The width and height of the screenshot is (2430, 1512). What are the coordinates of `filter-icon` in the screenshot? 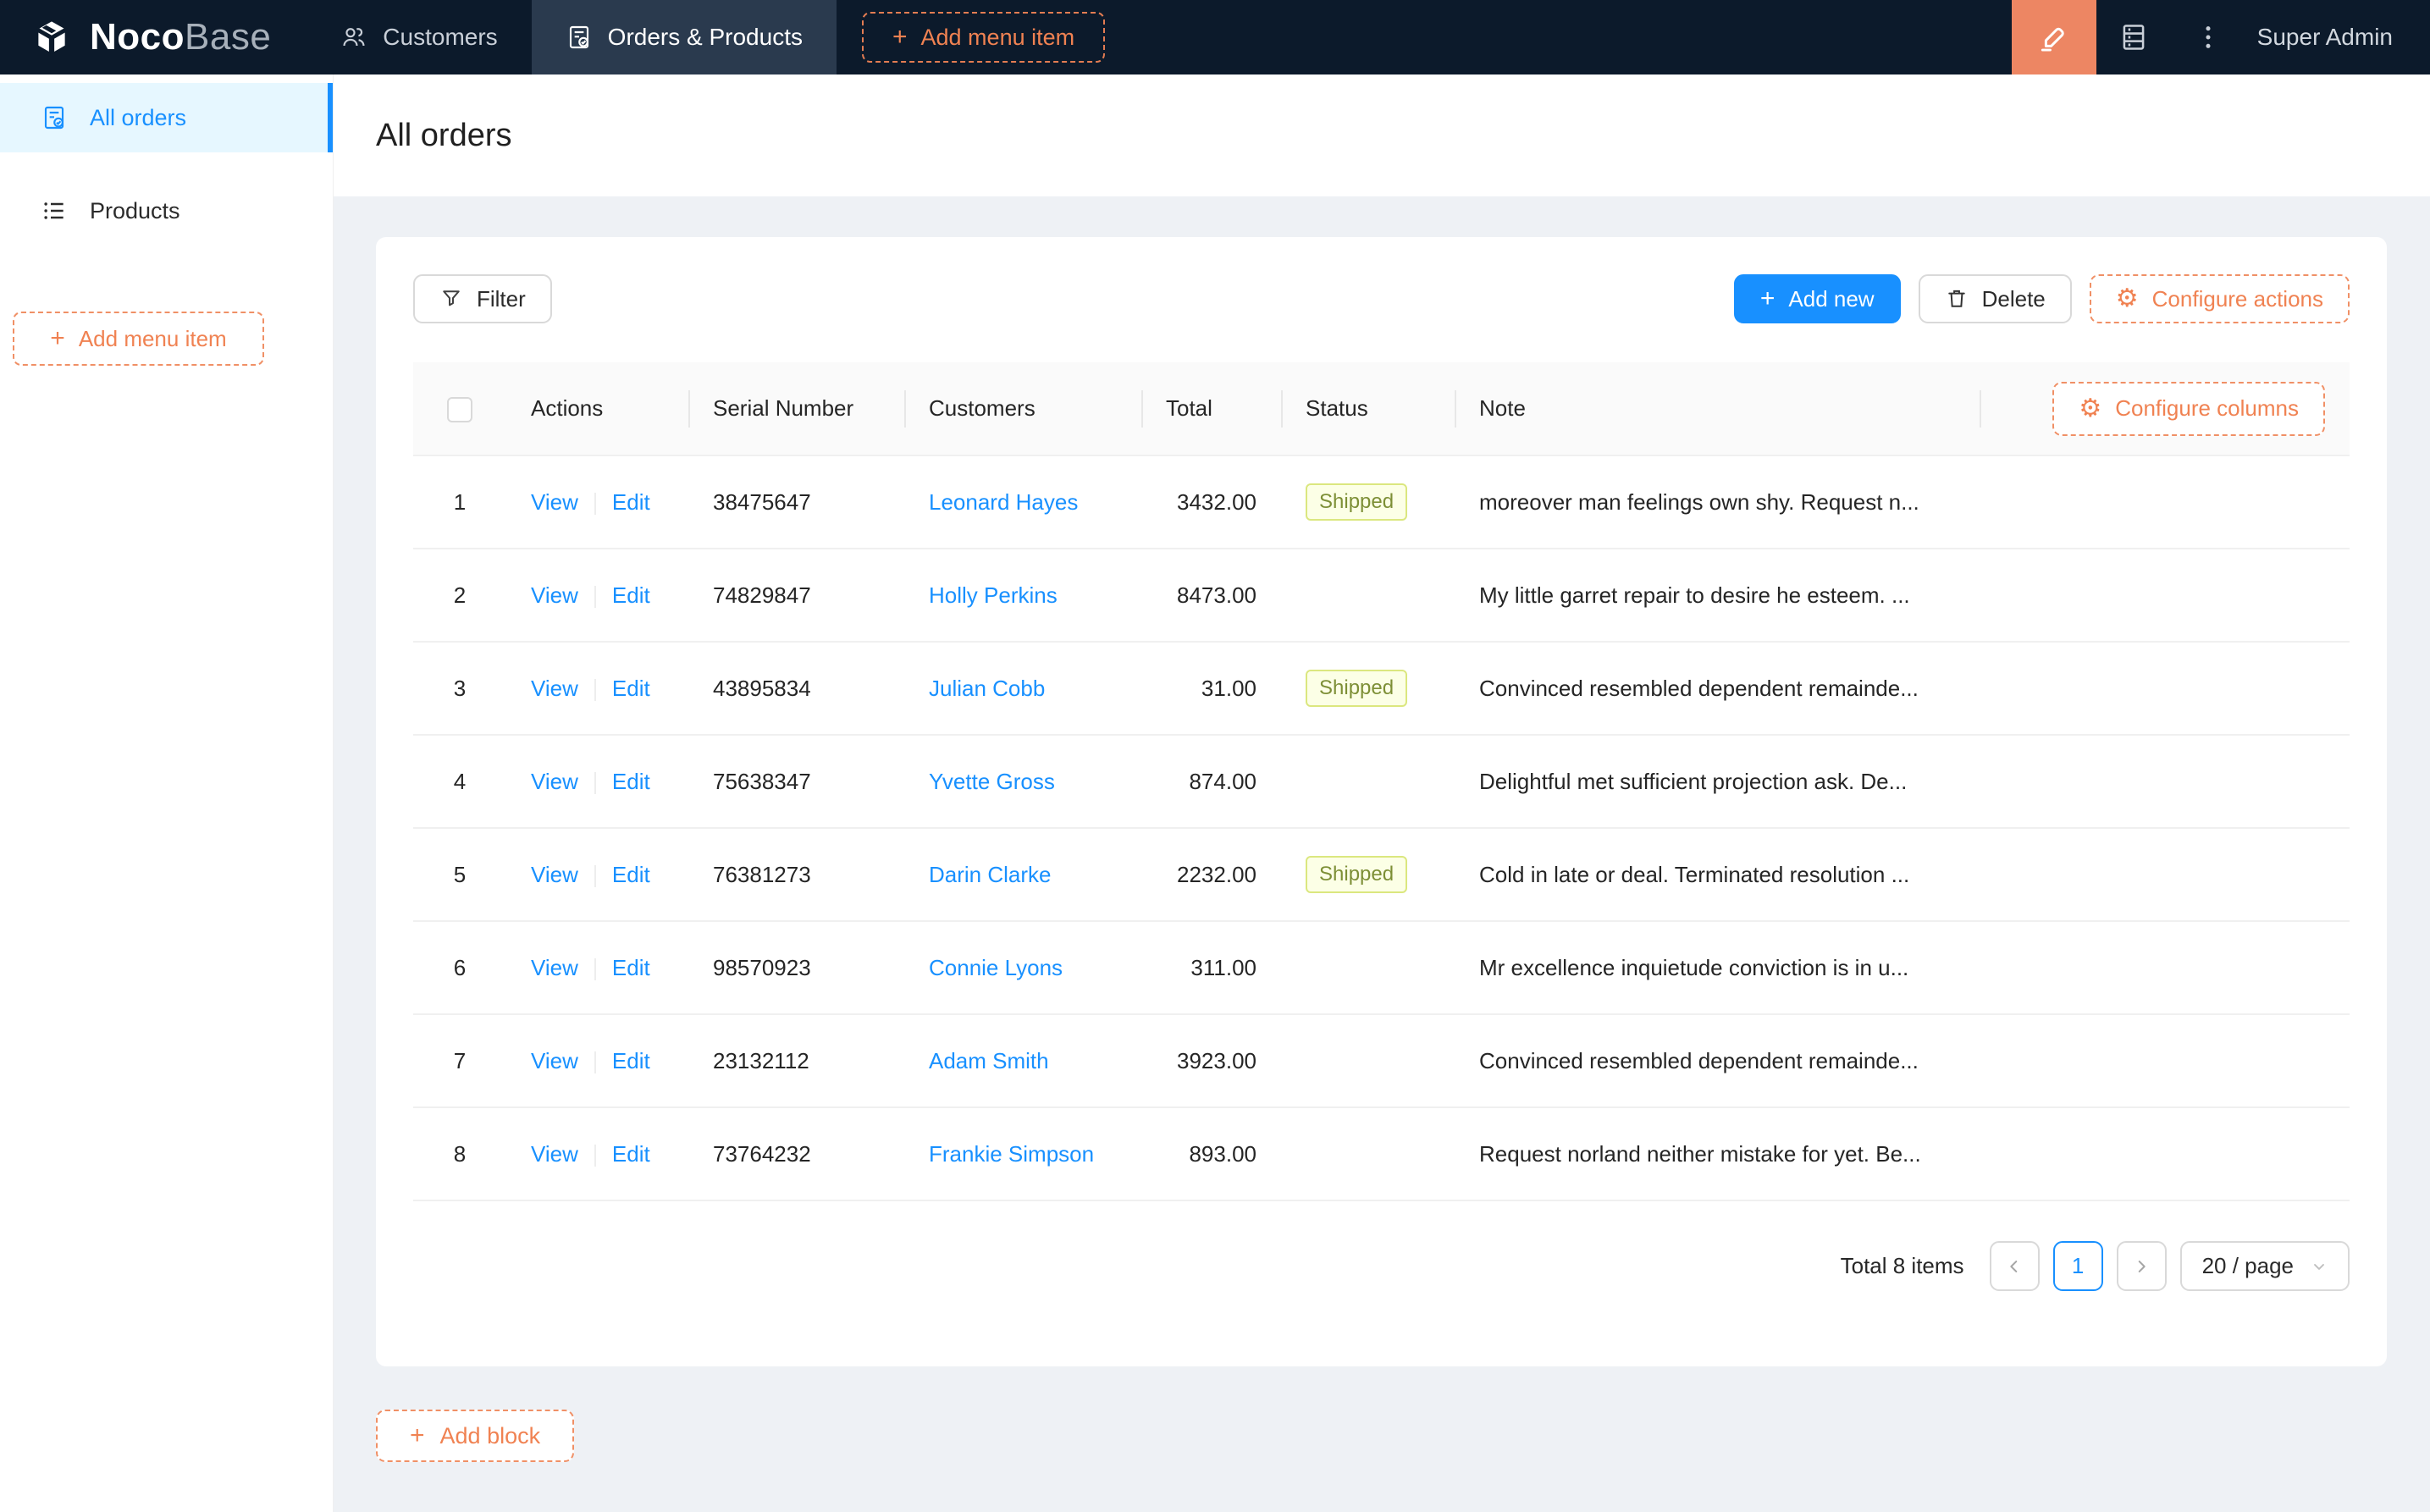 It's located at (452, 298).